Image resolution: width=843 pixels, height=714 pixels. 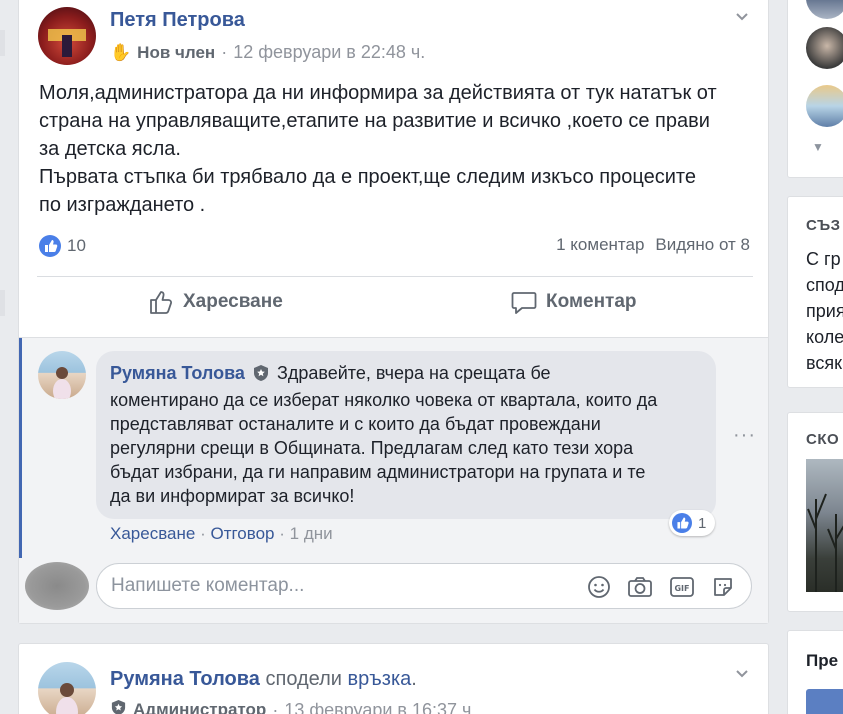 I want to click on post-timestamp: 12 февруари в 22:48 ч., so click(x=329, y=52).